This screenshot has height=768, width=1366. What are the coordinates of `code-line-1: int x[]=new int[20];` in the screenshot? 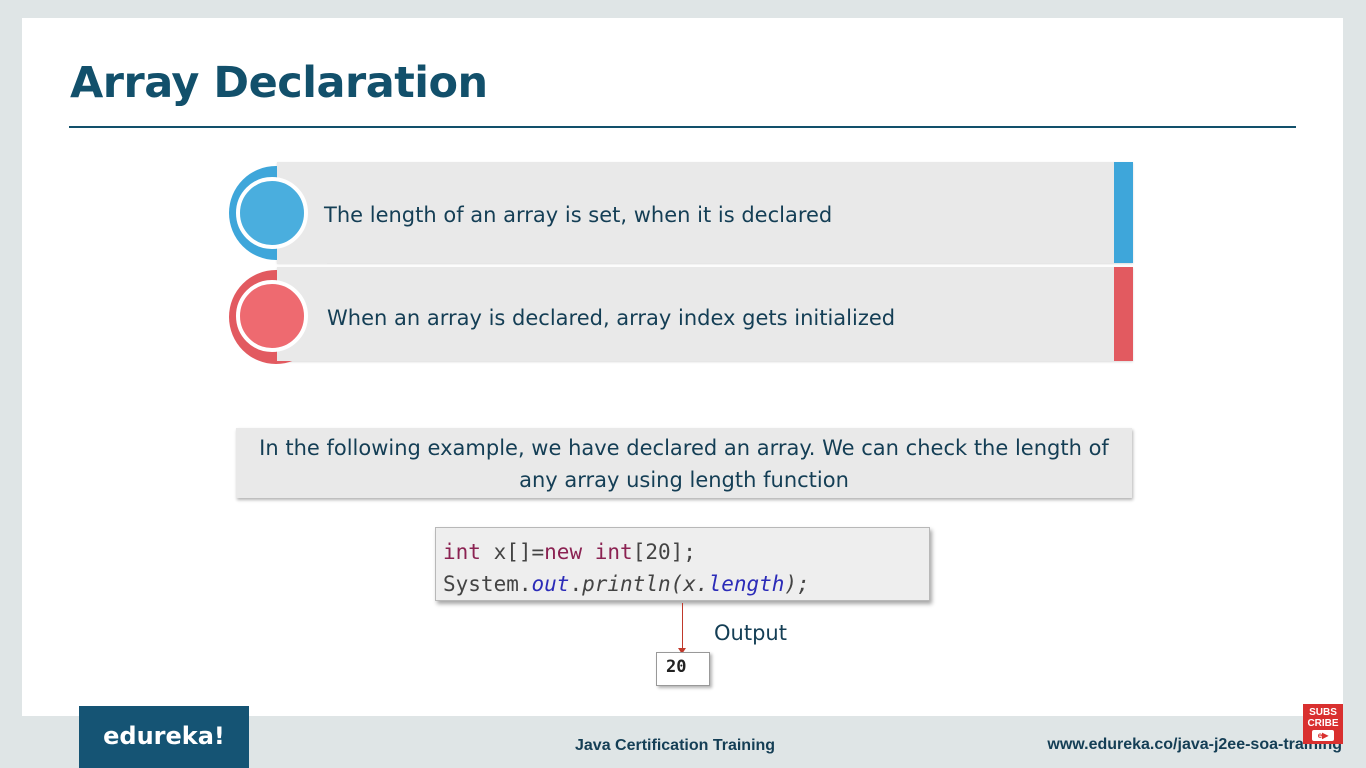 It's located at (569, 552).